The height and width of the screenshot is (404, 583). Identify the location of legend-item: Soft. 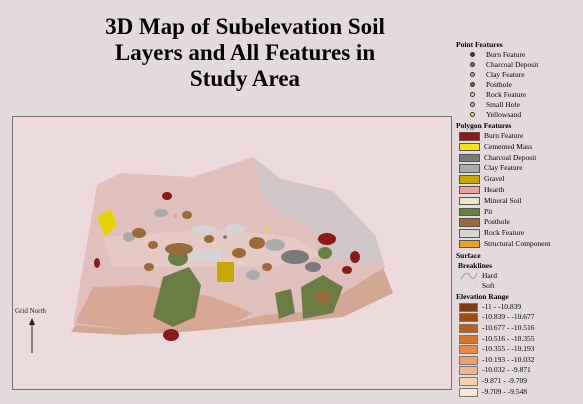
(518, 286).